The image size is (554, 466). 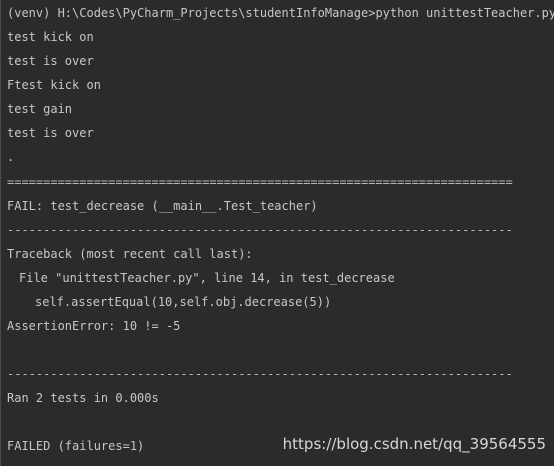 What do you see at coordinates (130, 254) in the screenshot?
I see `traceback-header: Traceback (most recent call last):` at bounding box center [130, 254].